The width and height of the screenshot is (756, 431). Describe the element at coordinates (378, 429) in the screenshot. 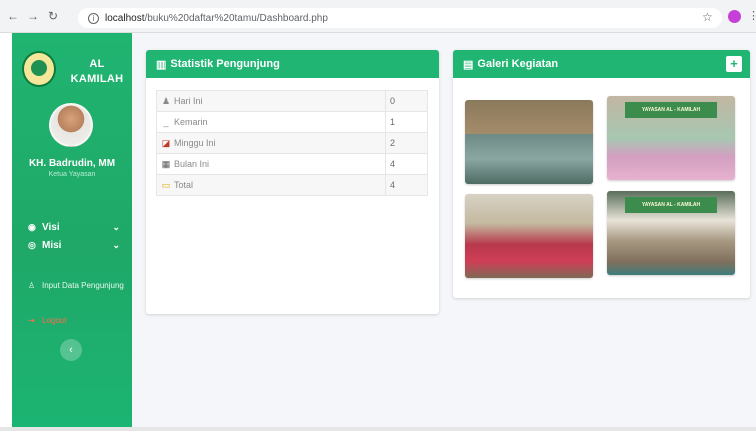

I see `os-taskbar` at that location.